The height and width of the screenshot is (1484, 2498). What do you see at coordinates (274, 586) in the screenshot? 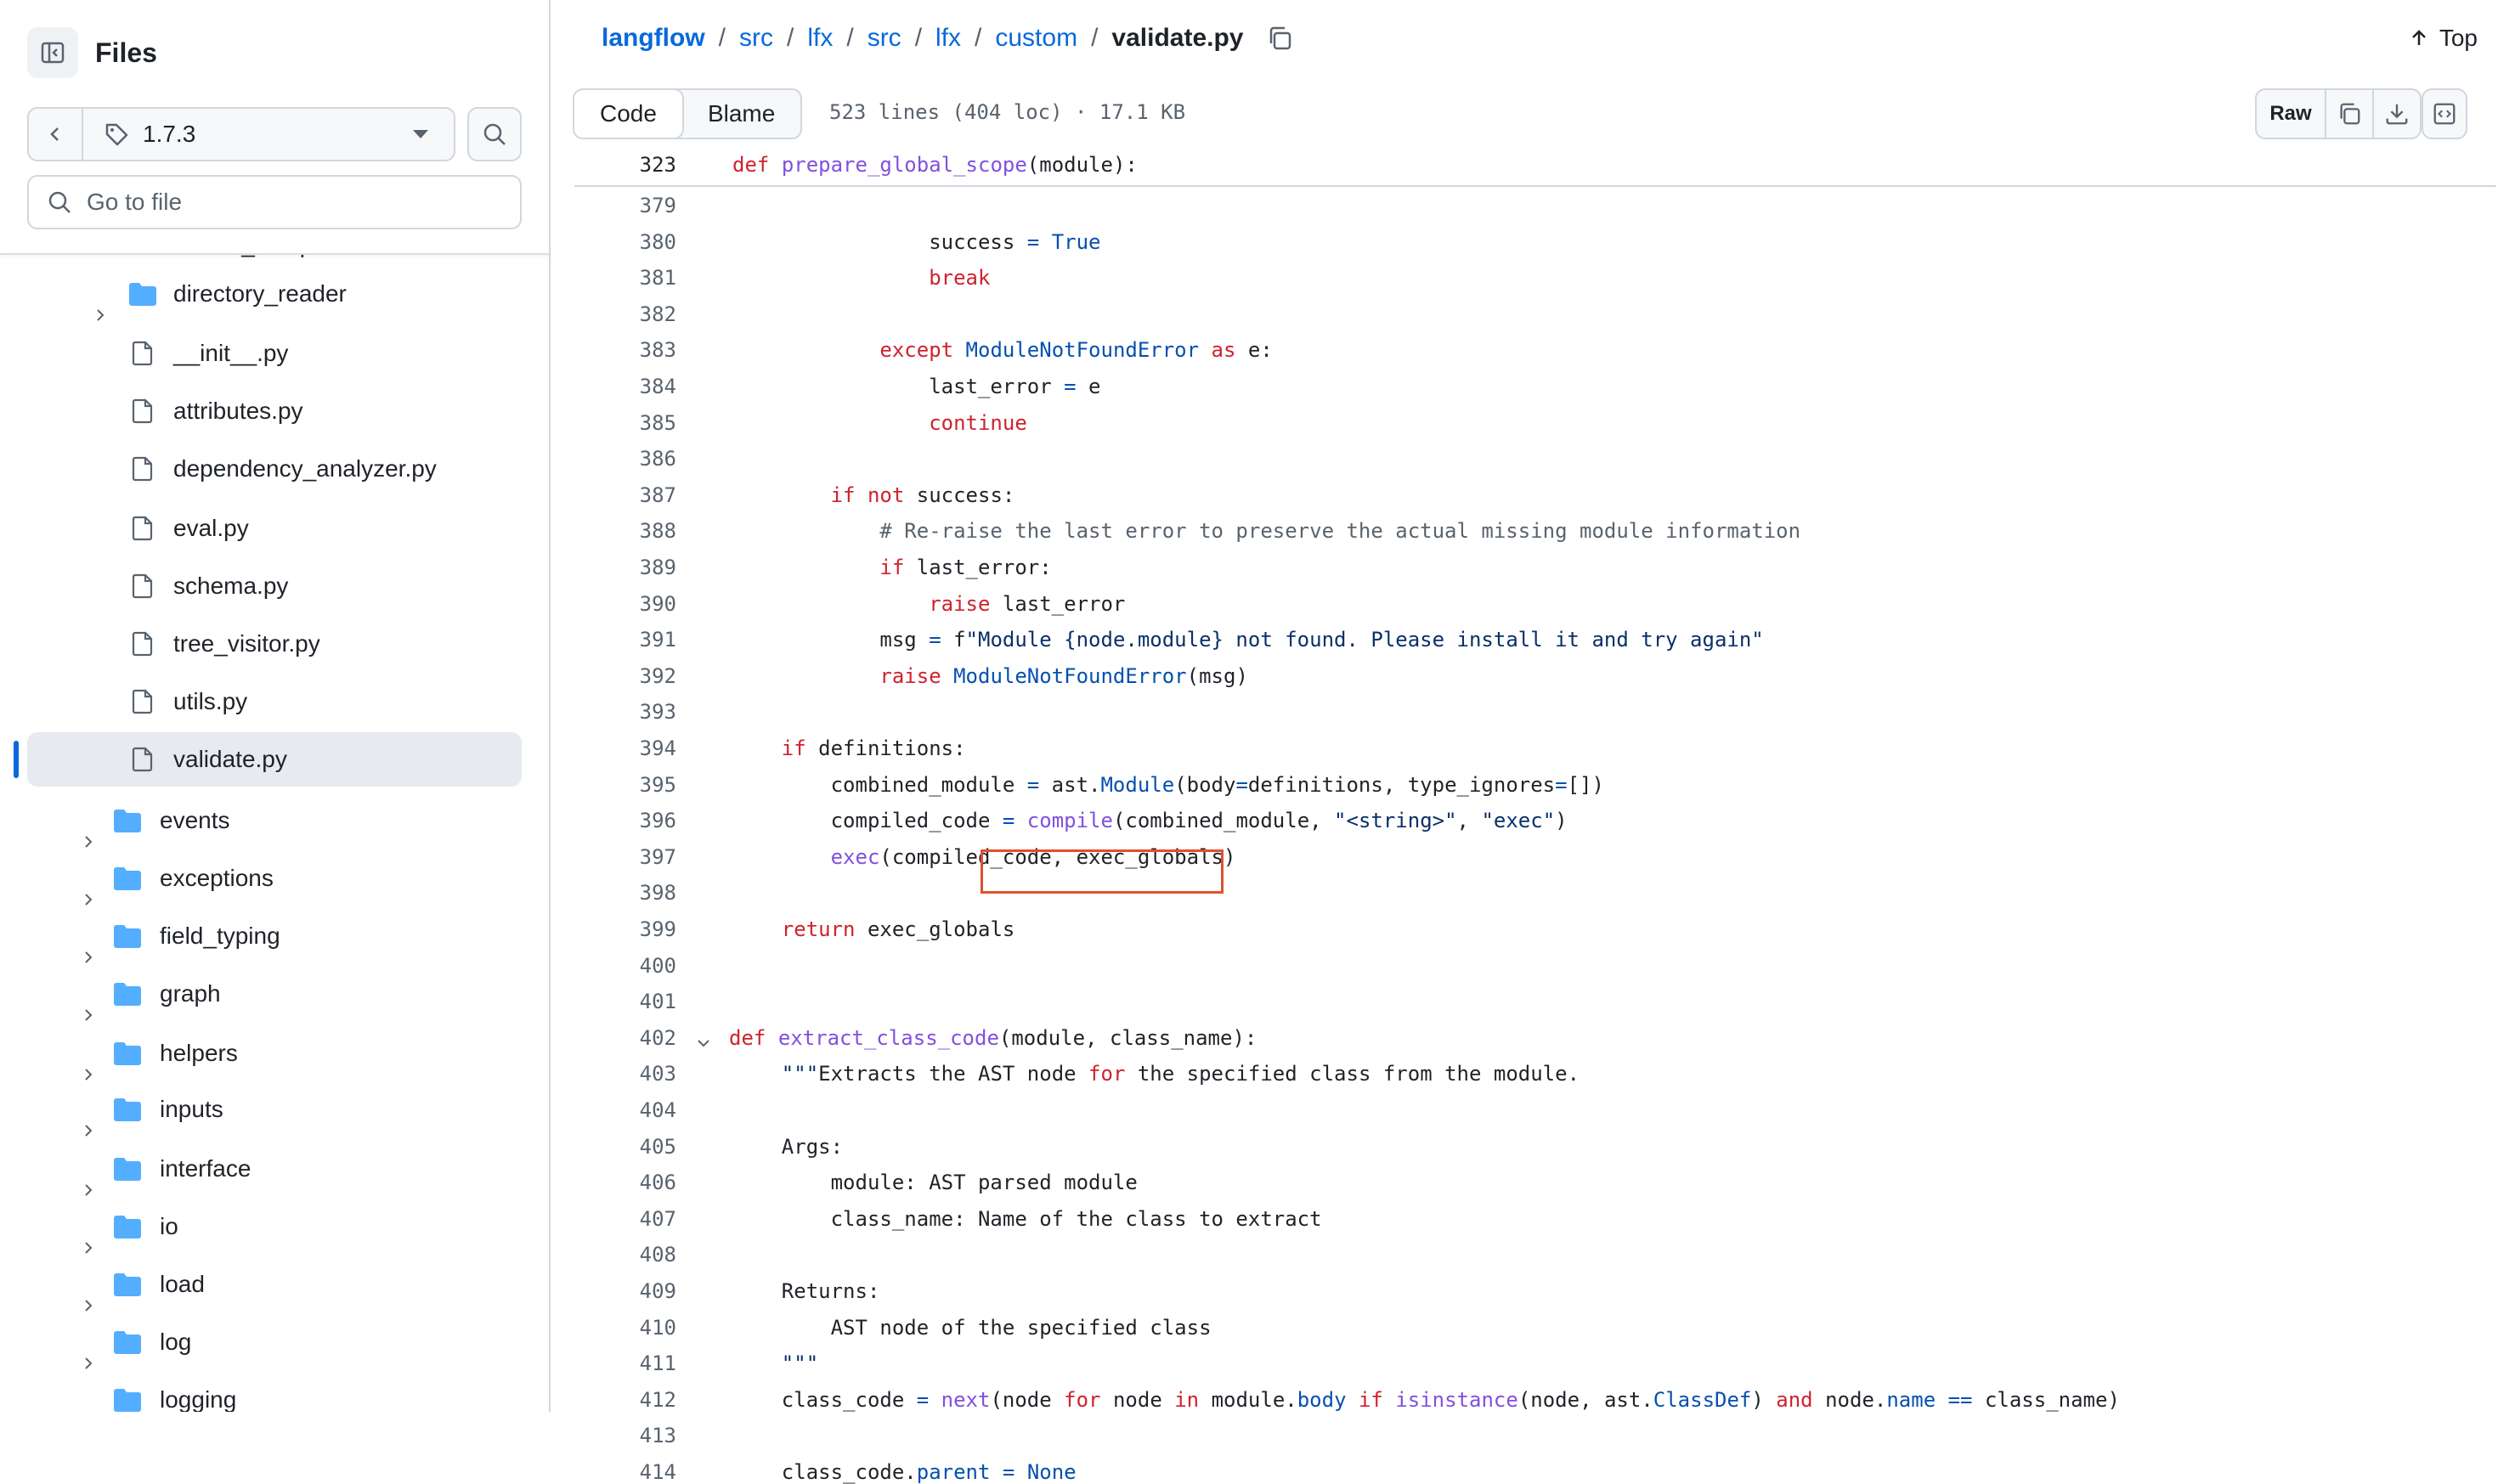
I see `tree-item-schema-py: schema.py` at bounding box center [274, 586].